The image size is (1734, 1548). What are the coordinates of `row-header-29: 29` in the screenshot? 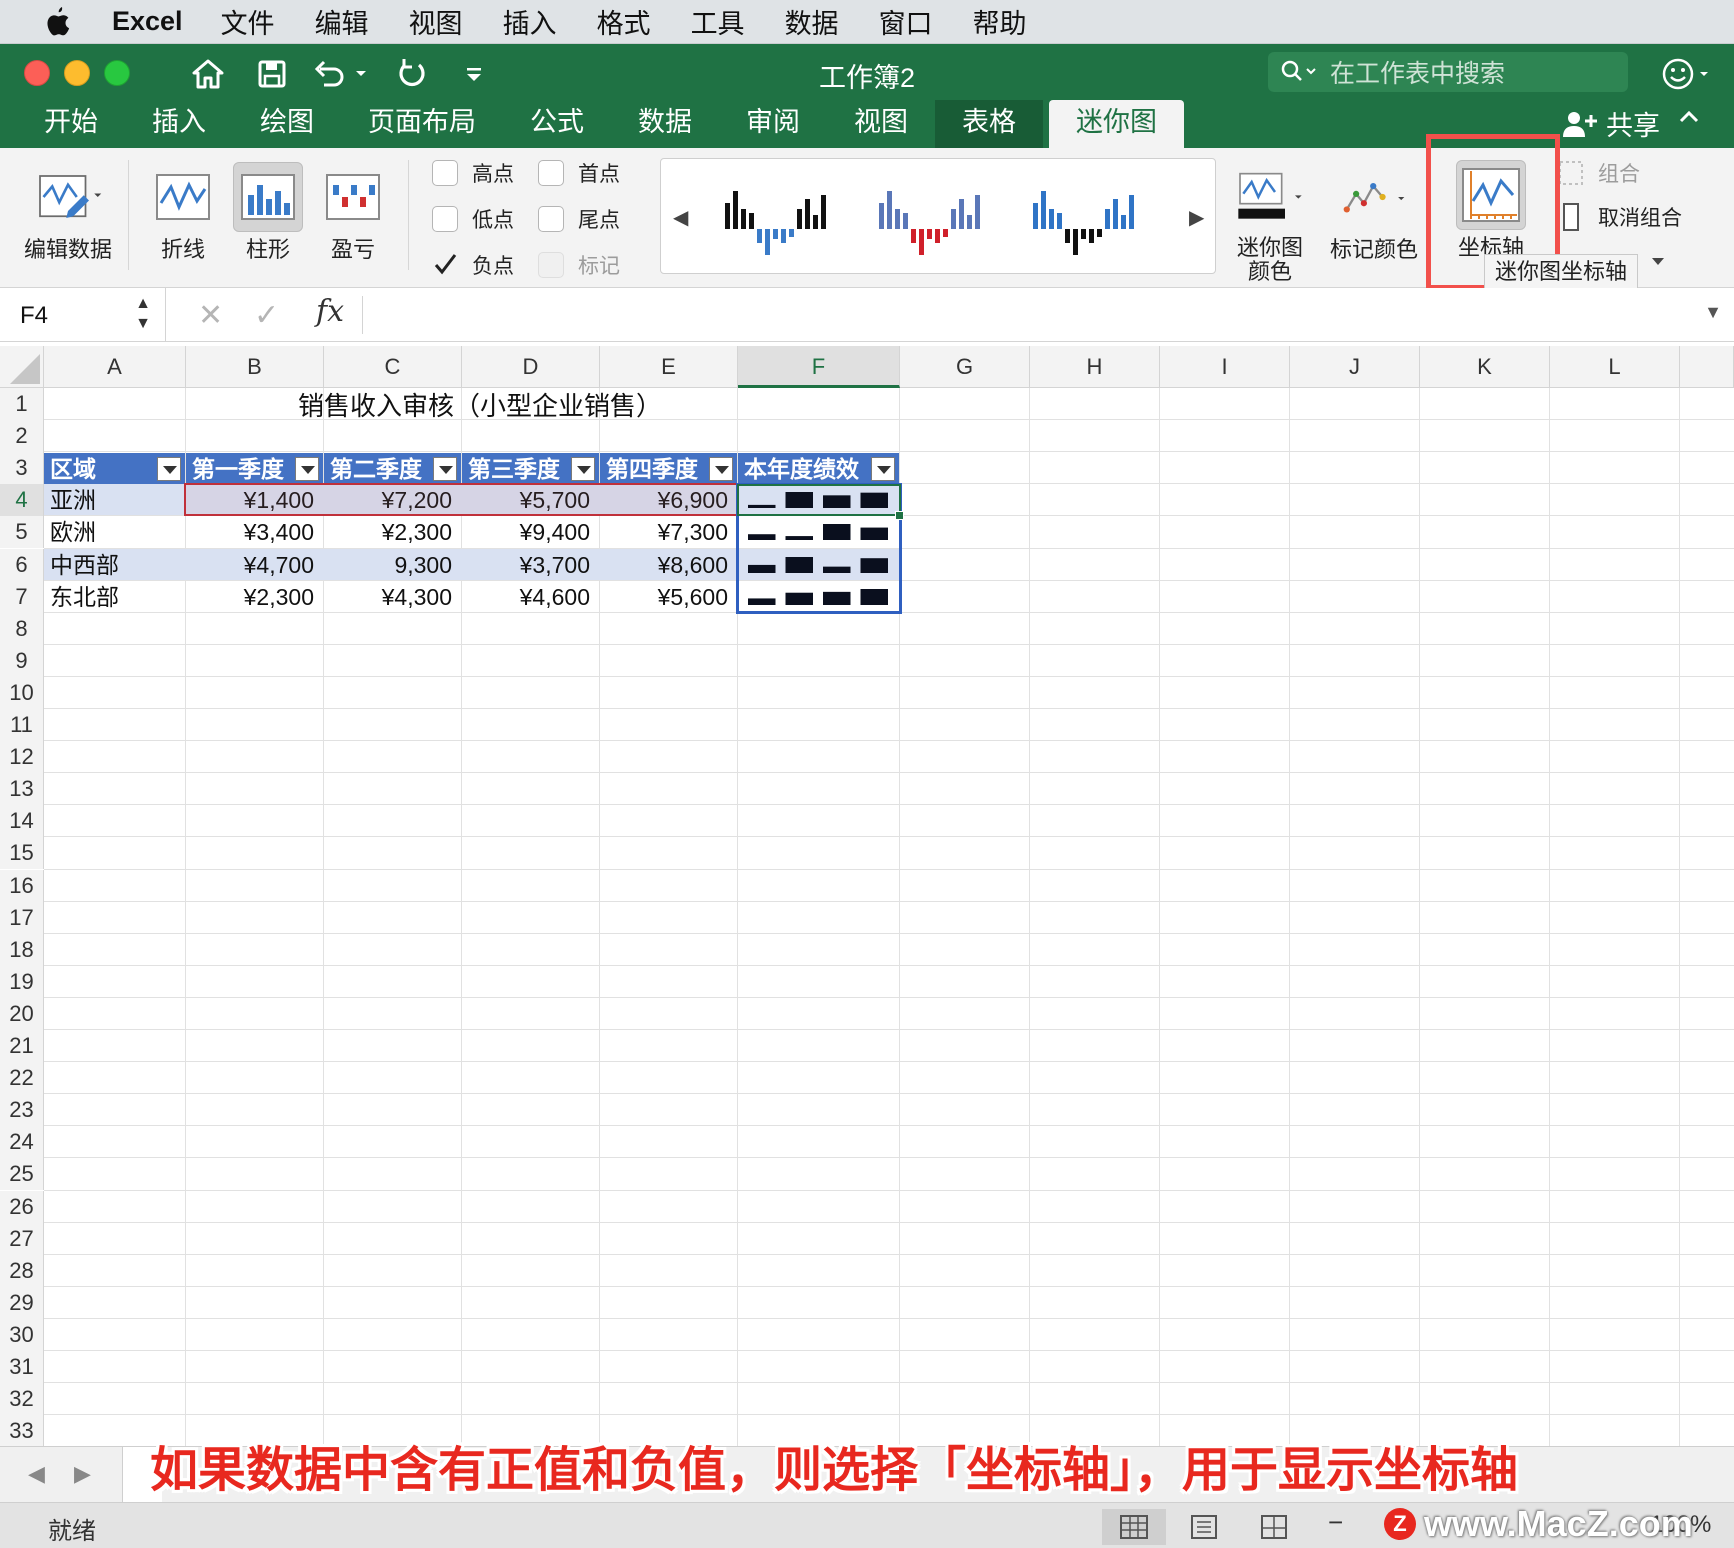 It's located at (22, 1302).